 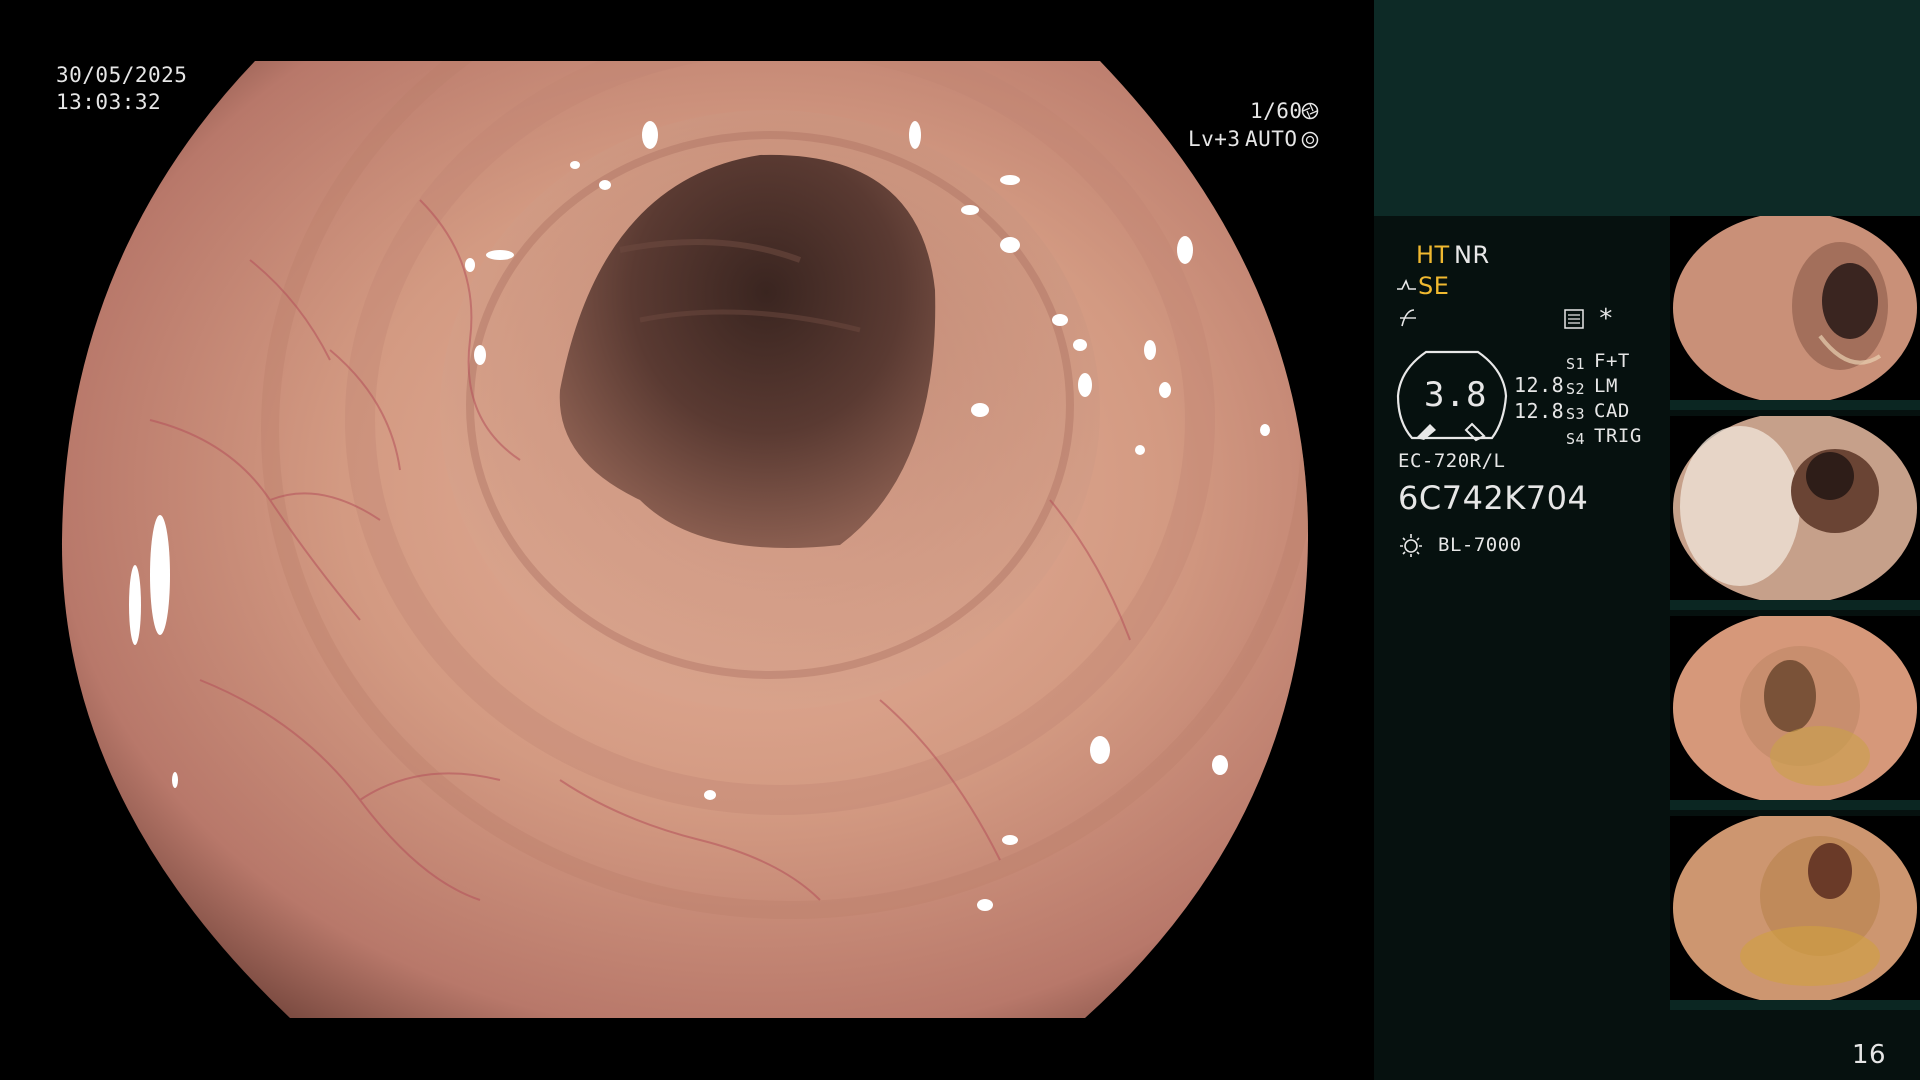 What do you see at coordinates (1480, 545) in the screenshot?
I see `light-source-model: BL-7000` at bounding box center [1480, 545].